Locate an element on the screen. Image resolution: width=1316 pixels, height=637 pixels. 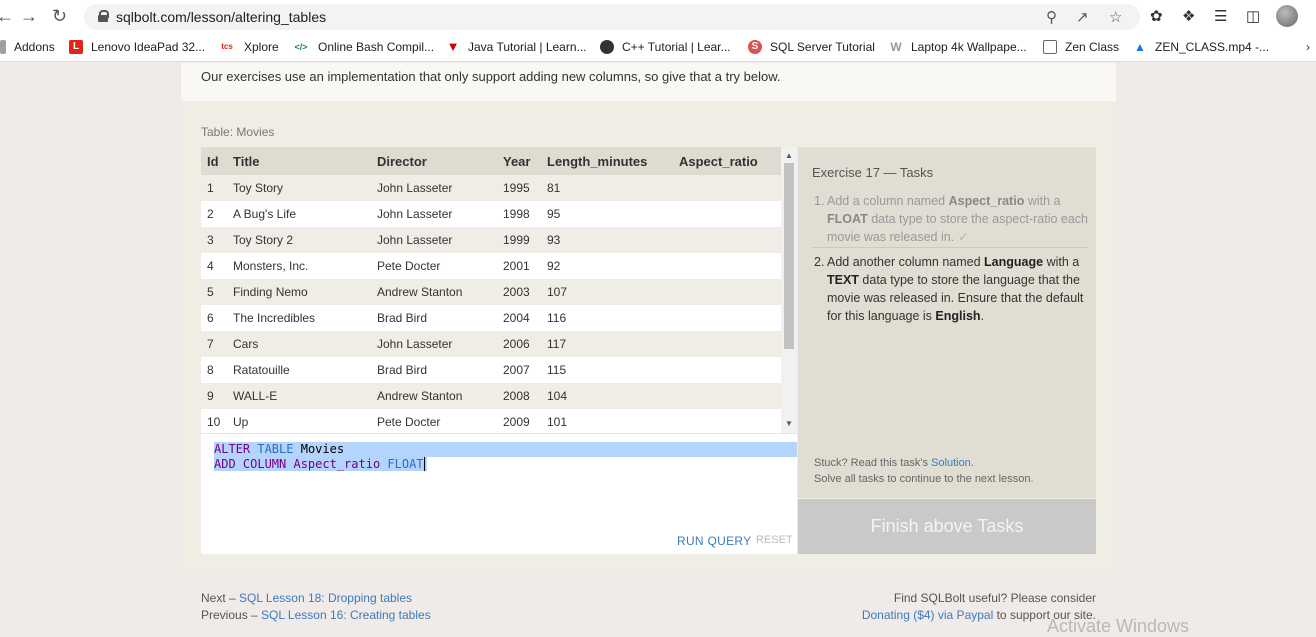
table-cell: Toy Story is located at coordinates (258, 188).